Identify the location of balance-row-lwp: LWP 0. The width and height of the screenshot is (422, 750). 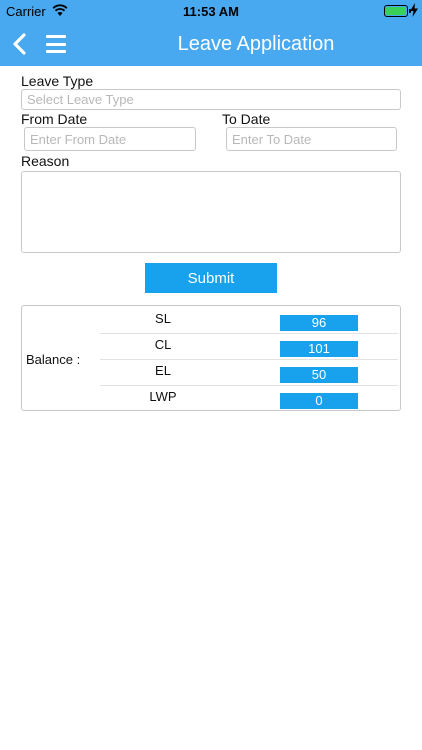
(249, 399).